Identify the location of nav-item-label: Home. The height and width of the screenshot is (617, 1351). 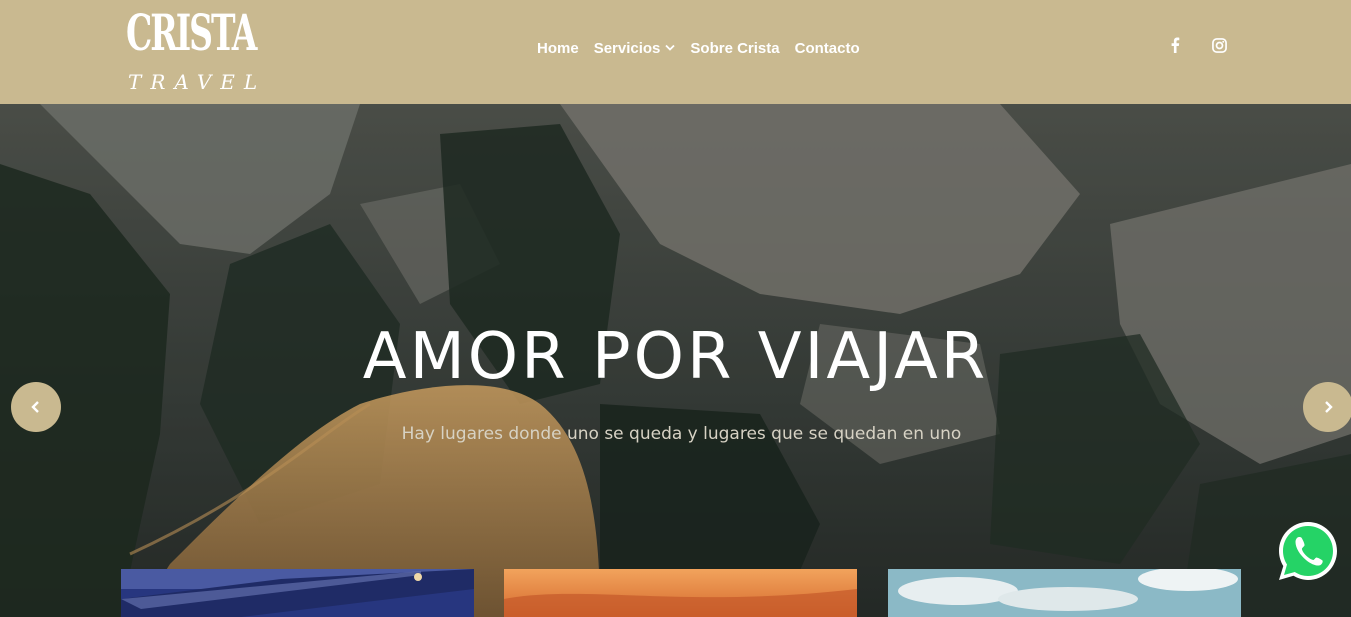
(558, 48).